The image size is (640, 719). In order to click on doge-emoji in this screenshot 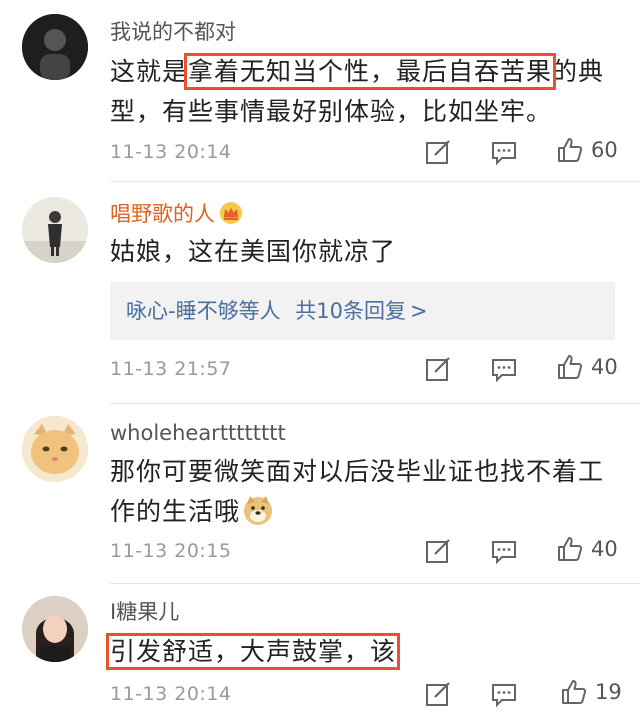, I will do `click(258, 510)`.